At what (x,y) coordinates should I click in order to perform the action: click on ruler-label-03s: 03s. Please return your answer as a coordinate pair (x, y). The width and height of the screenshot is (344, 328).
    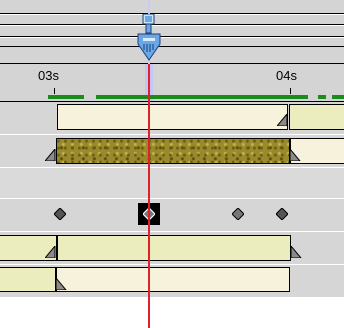
    Looking at the image, I should click on (48, 75).